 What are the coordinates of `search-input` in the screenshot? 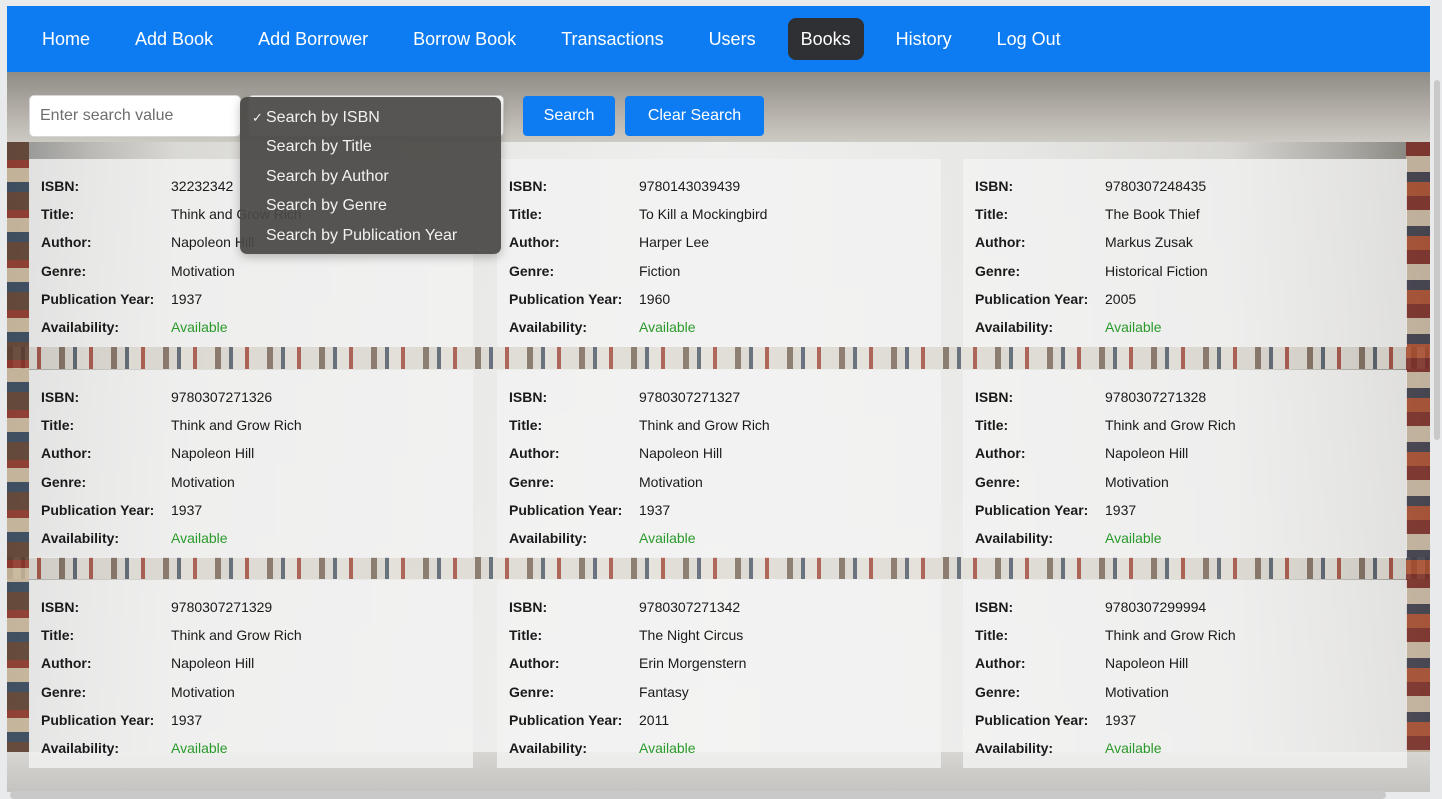 It's located at (135, 116).